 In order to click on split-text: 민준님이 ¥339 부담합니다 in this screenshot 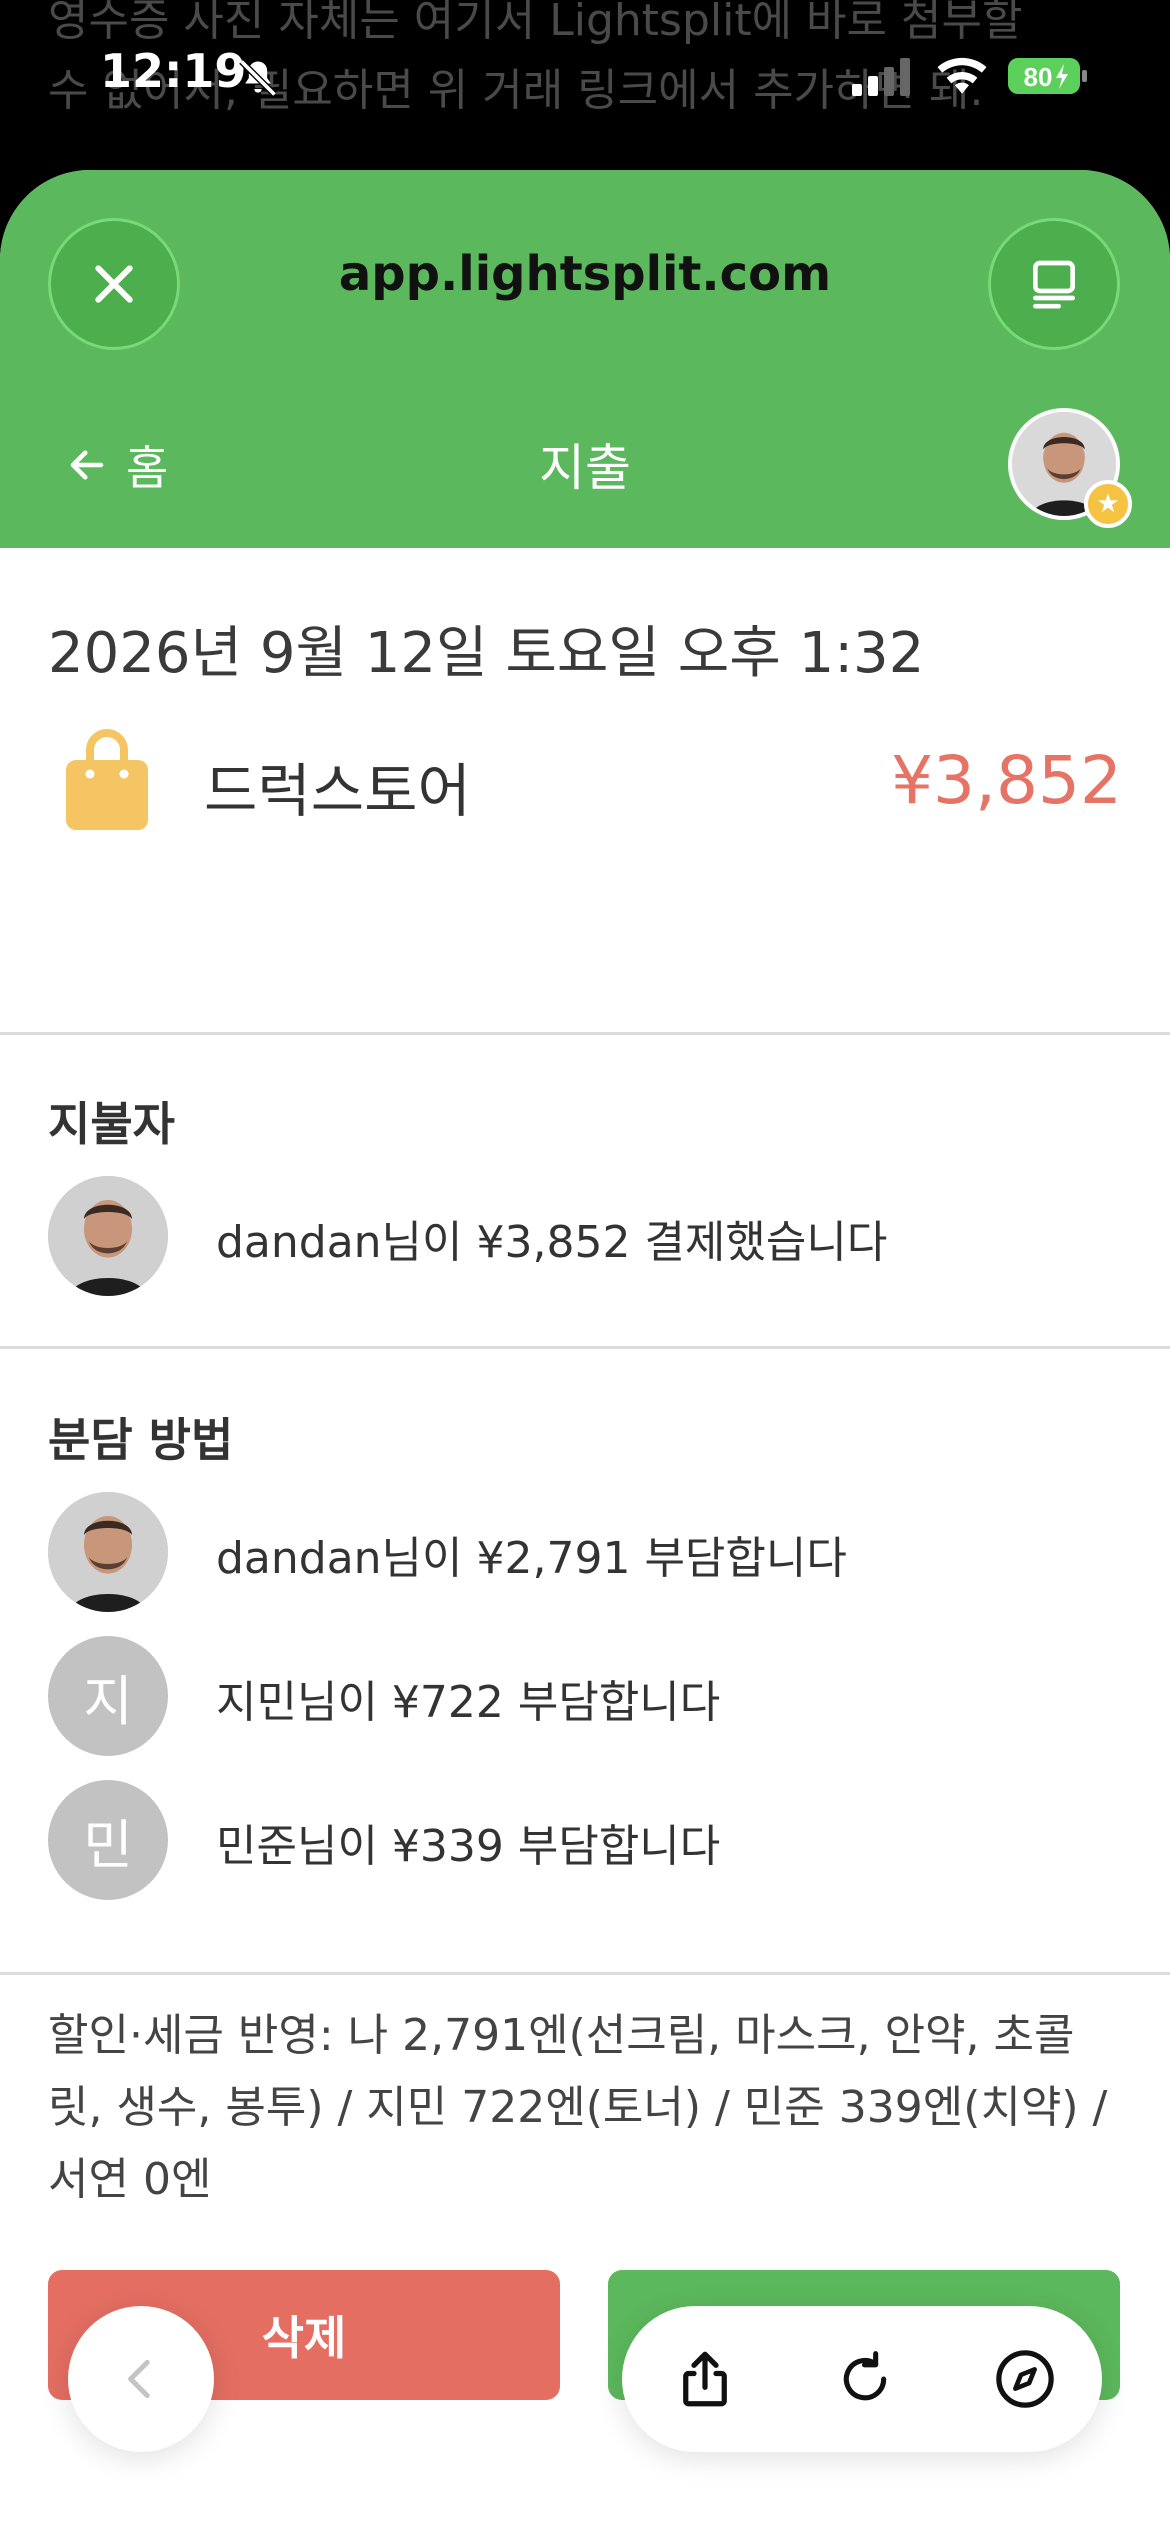, I will do `click(468, 1846)`.